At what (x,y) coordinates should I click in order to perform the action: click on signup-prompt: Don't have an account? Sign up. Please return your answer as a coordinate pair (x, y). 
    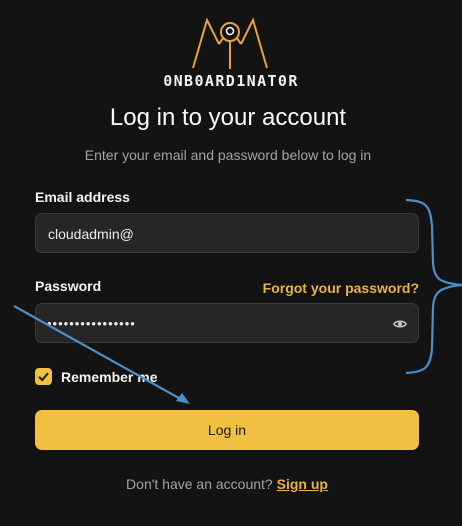
    Looking at the image, I should click on (227, 484).